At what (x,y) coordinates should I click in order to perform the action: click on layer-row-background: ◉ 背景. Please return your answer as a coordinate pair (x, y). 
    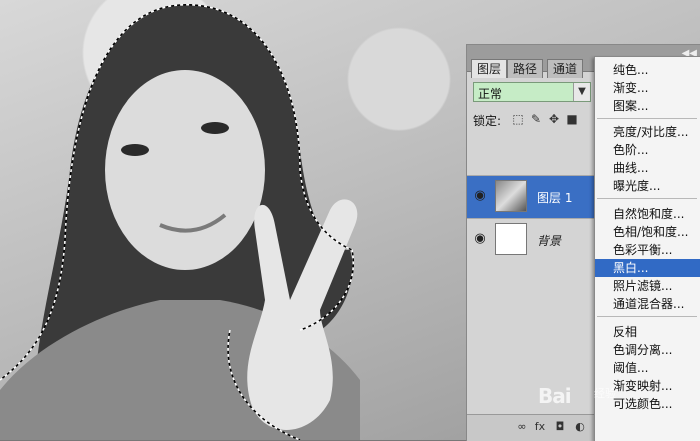
    Looking at the image, I should click on (532, 239).